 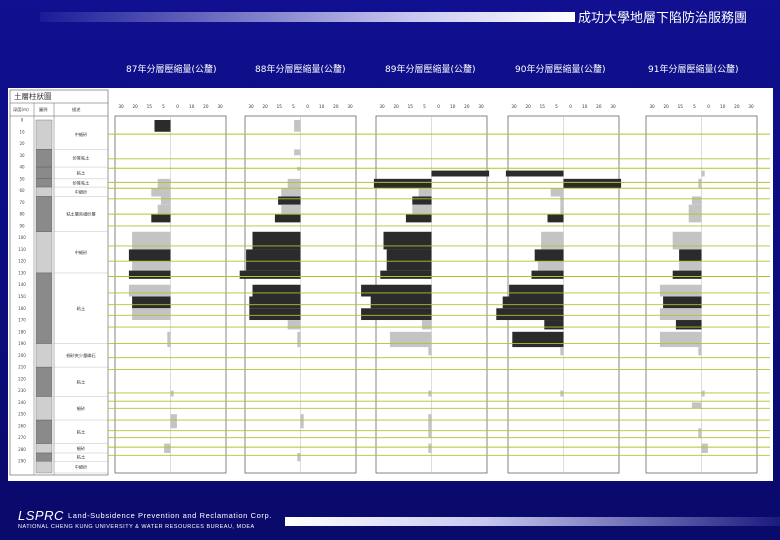 What do you see at coordinates (80, 355) in the screenshot?
I see `soil-layer-label: 細砂夾少量礫石` at bounding box center [80, 355].